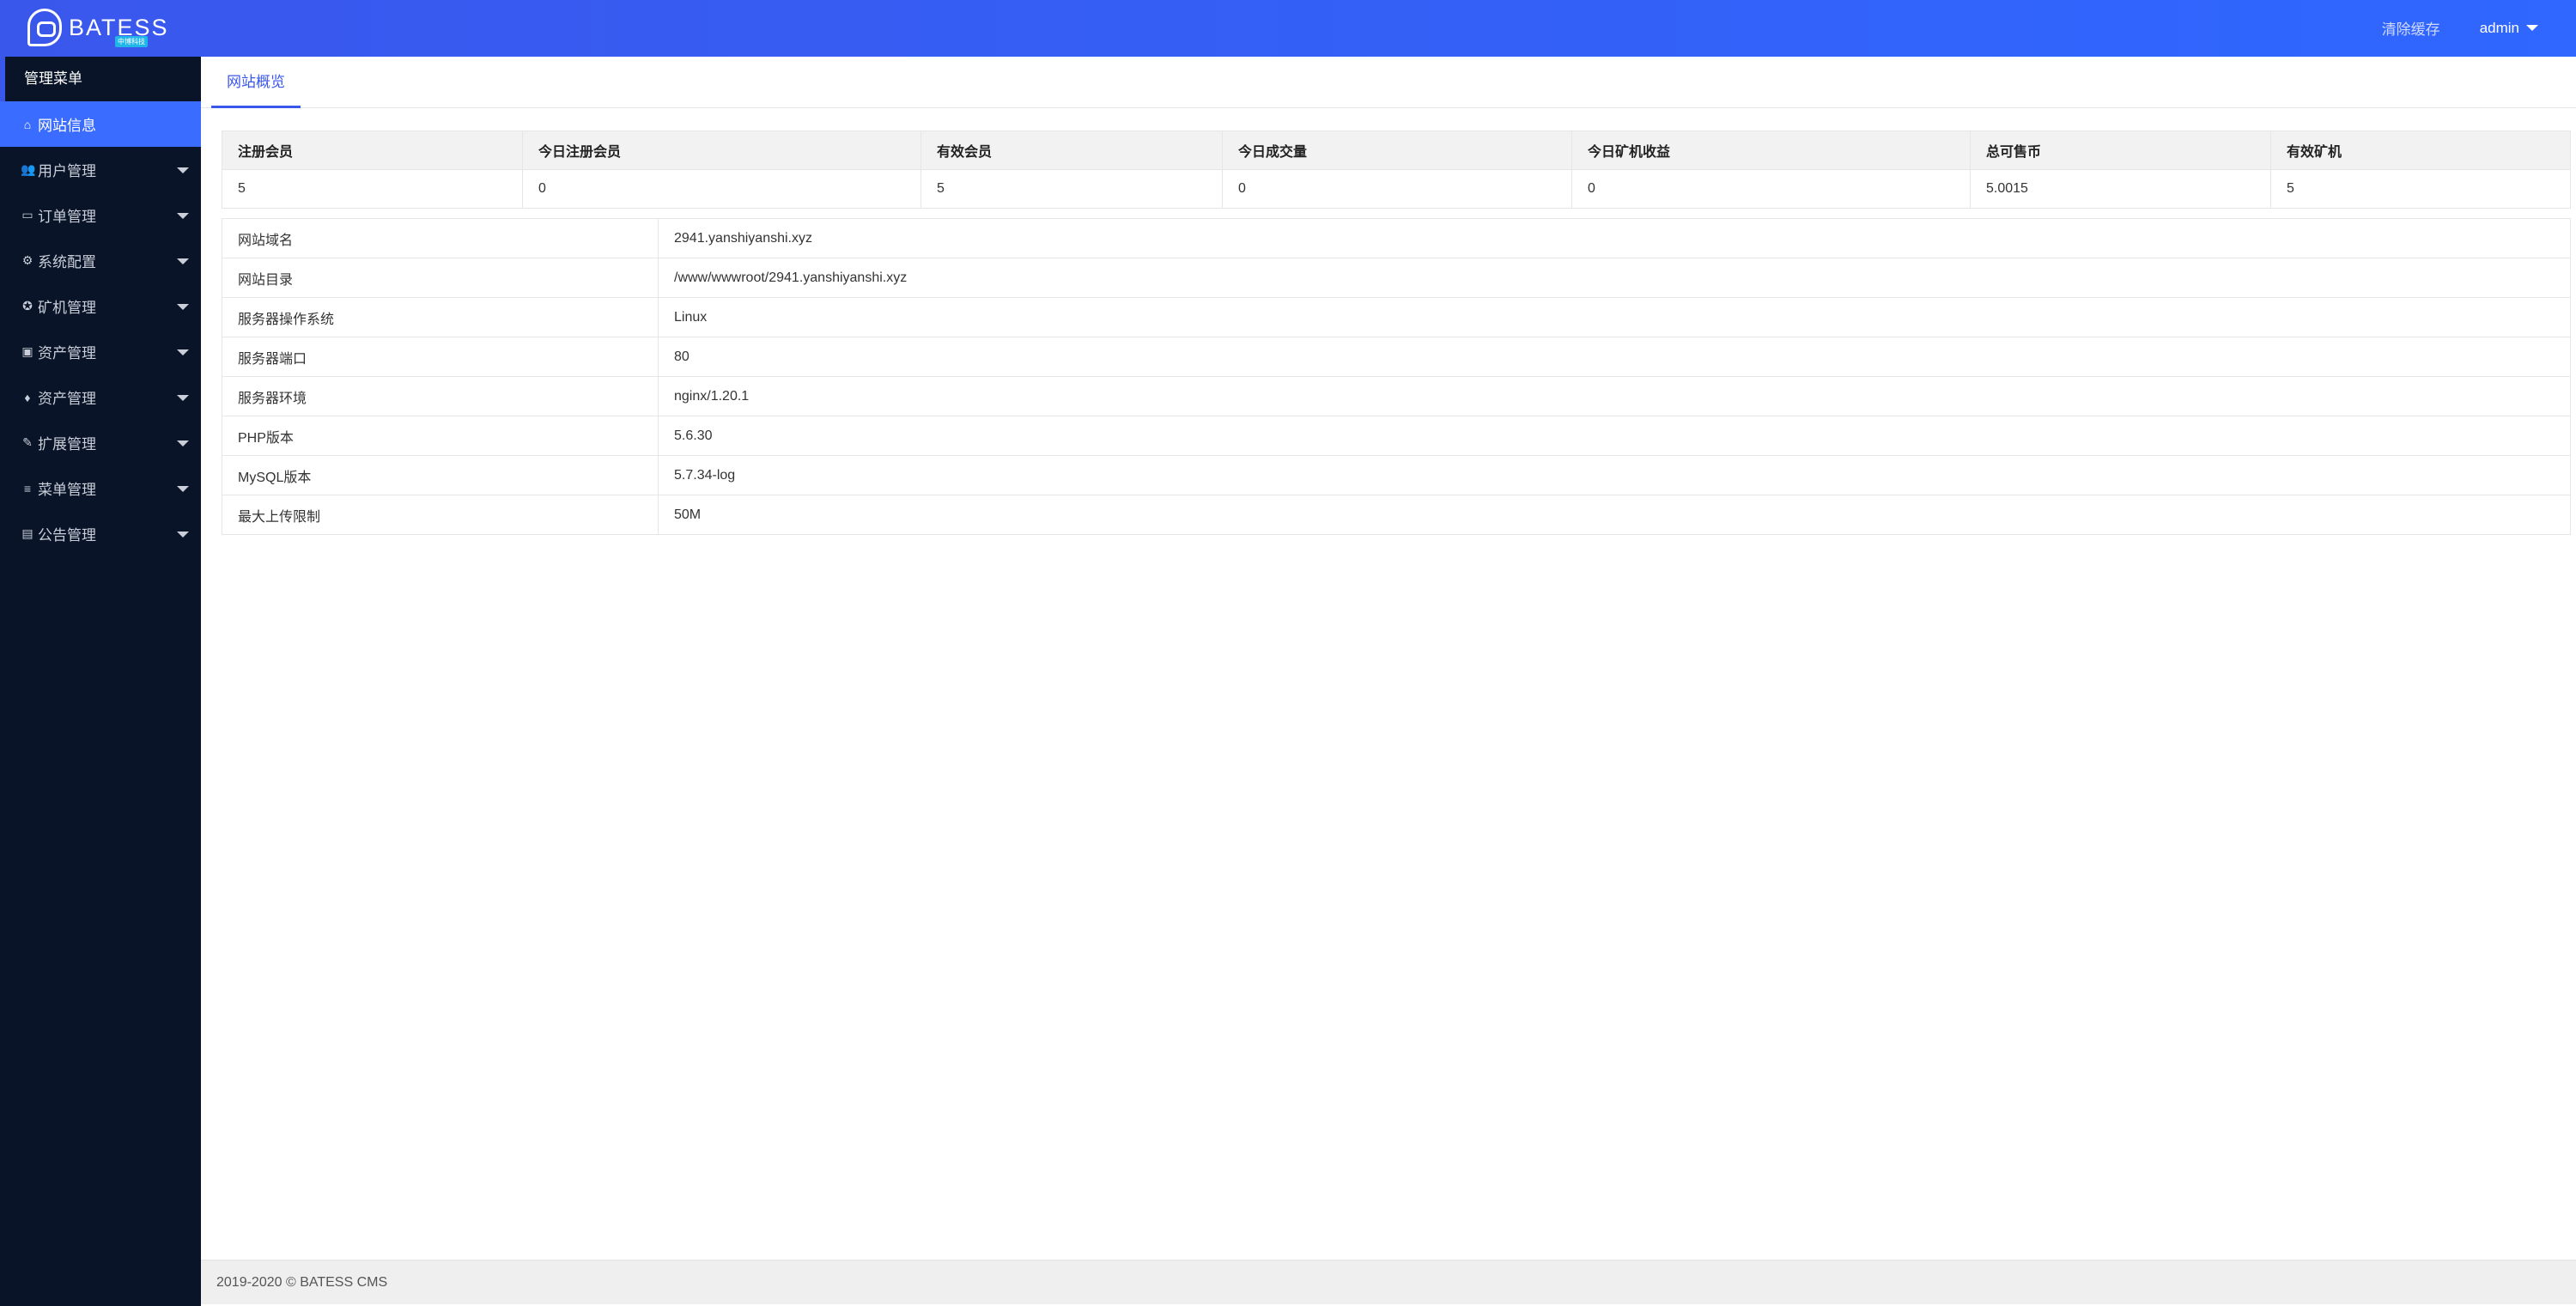  Describe the element at coordinates (1771, 150) in the screenshot. I see `column-header: 今日矿机收益` at that location.